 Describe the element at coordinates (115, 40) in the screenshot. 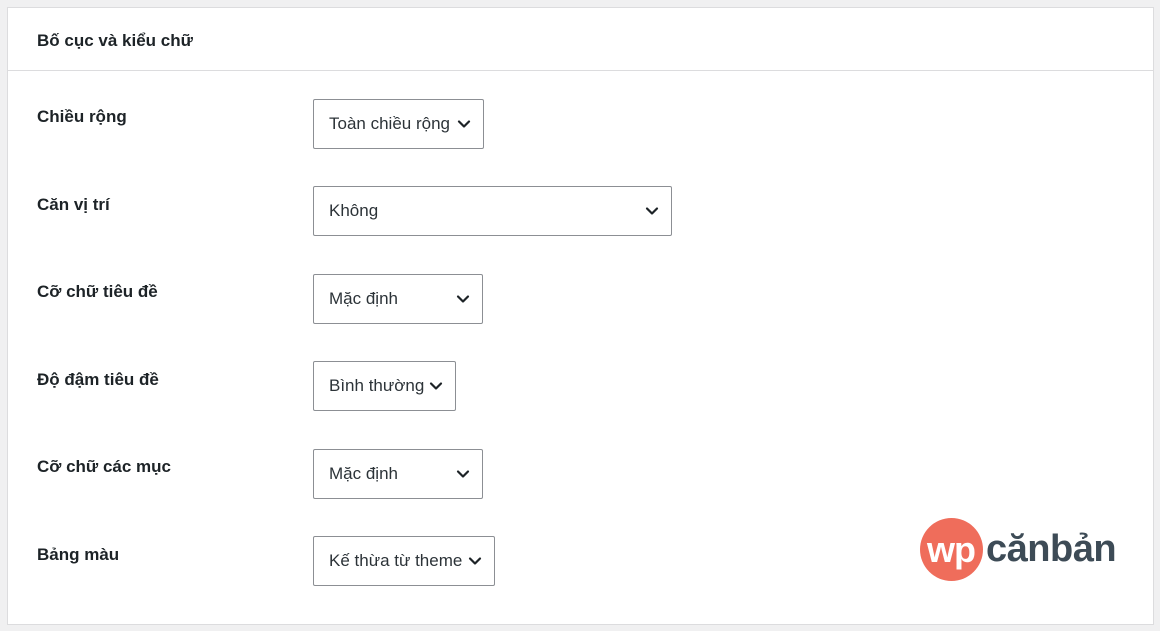

I see `panel-title: Bố cục và kiểu chữ` at that location.